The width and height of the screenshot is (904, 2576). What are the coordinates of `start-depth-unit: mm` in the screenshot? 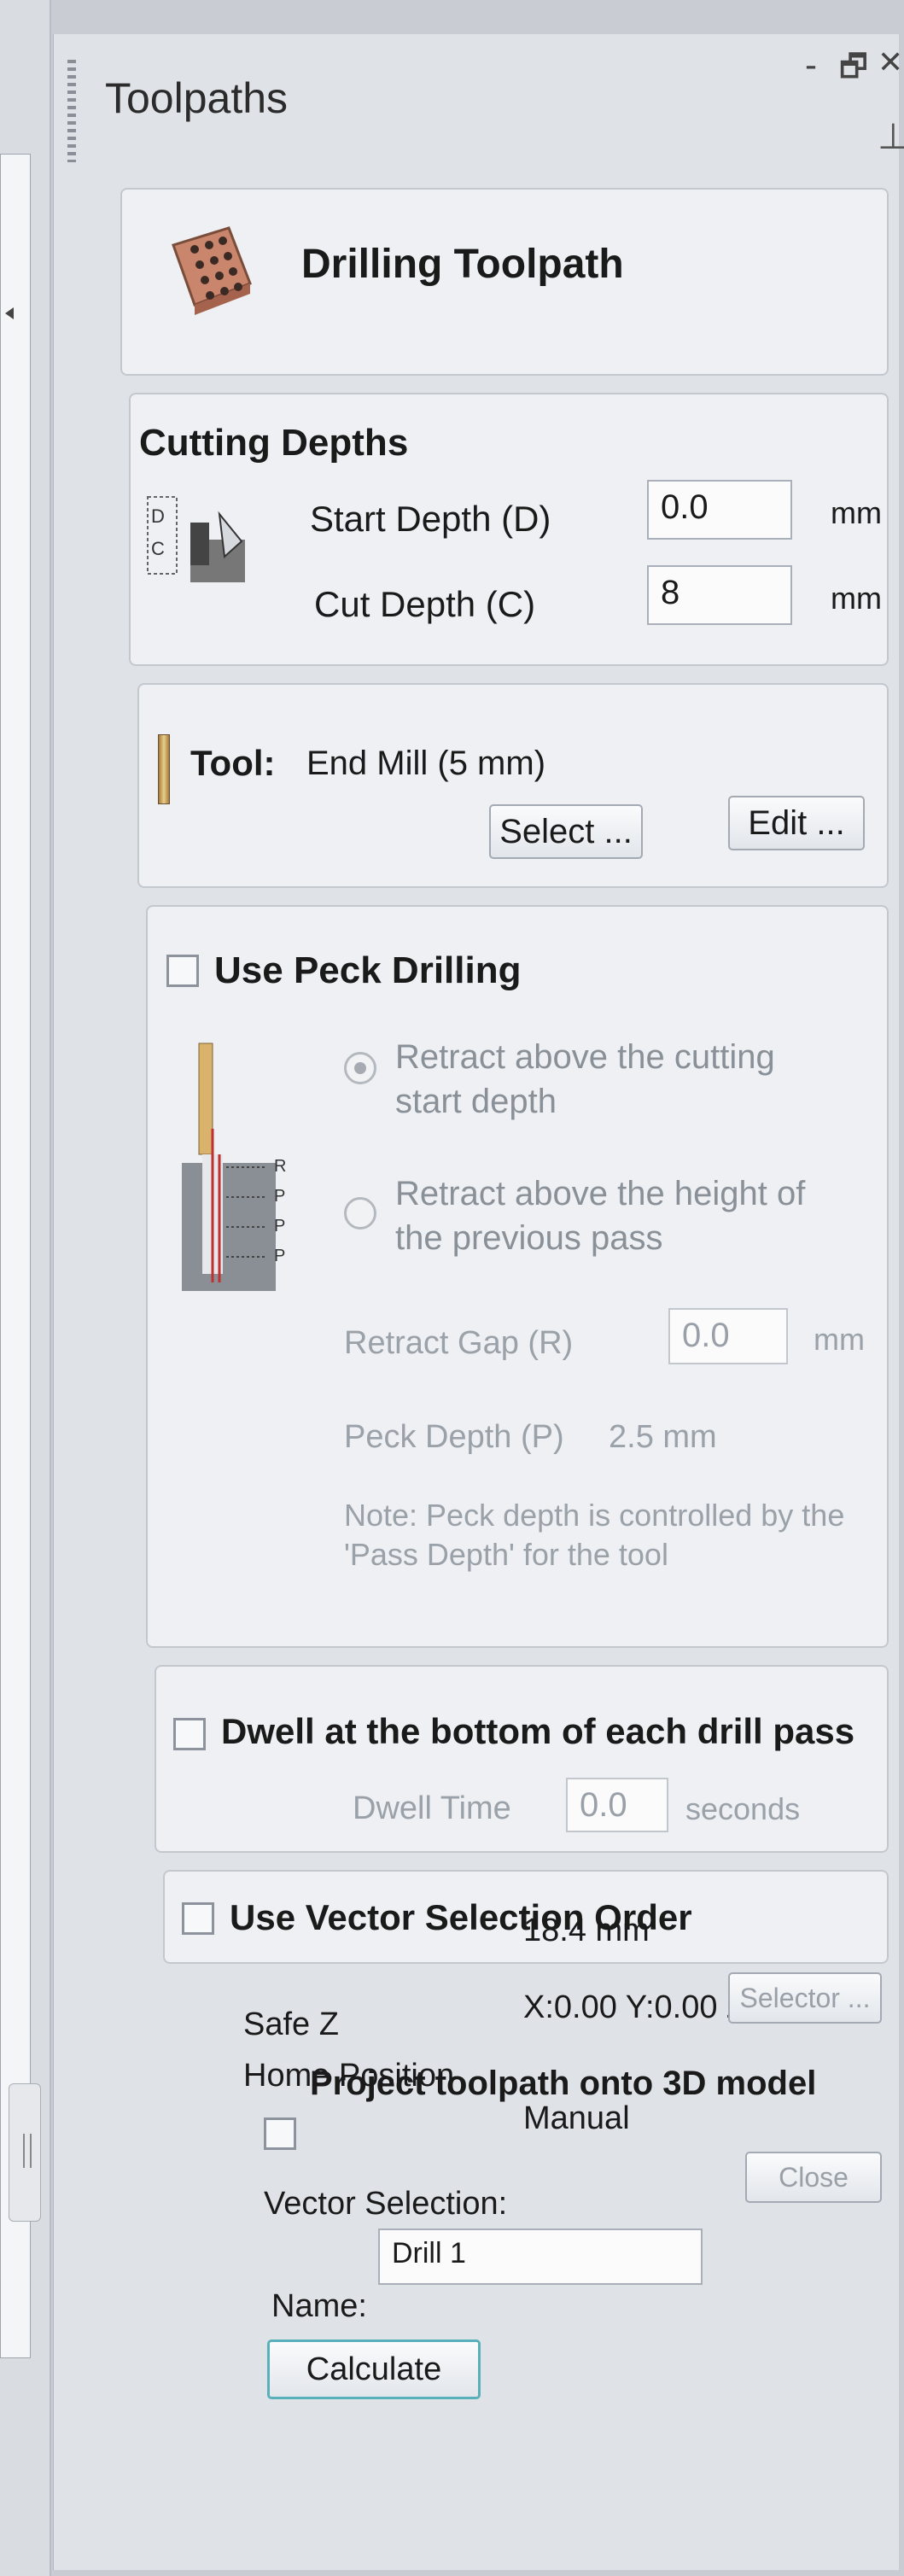 It's located at (856, 512).